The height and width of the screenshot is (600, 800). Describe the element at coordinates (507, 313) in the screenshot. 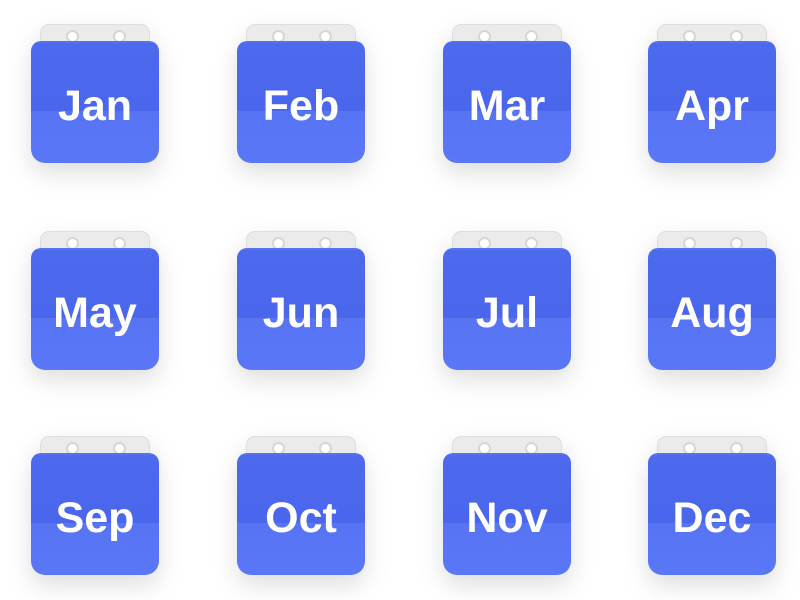

I see `month-label: Jul` at that location.